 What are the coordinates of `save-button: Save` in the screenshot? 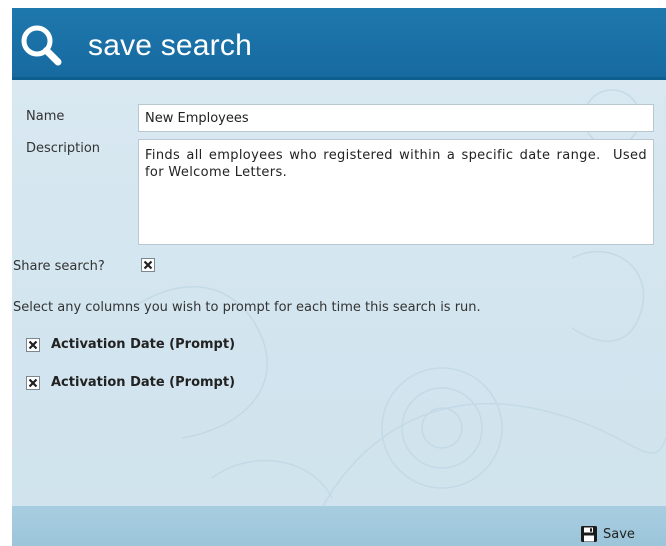 It's located at (607, 534).